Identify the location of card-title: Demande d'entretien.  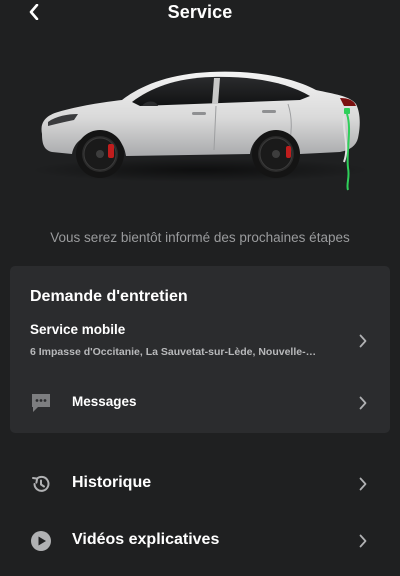
(109, 296).